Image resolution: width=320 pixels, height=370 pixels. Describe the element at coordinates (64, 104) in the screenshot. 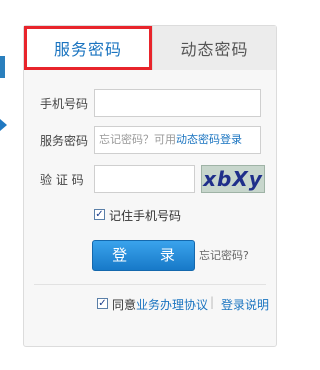

I see `phone-label: 手机号码` at that location.